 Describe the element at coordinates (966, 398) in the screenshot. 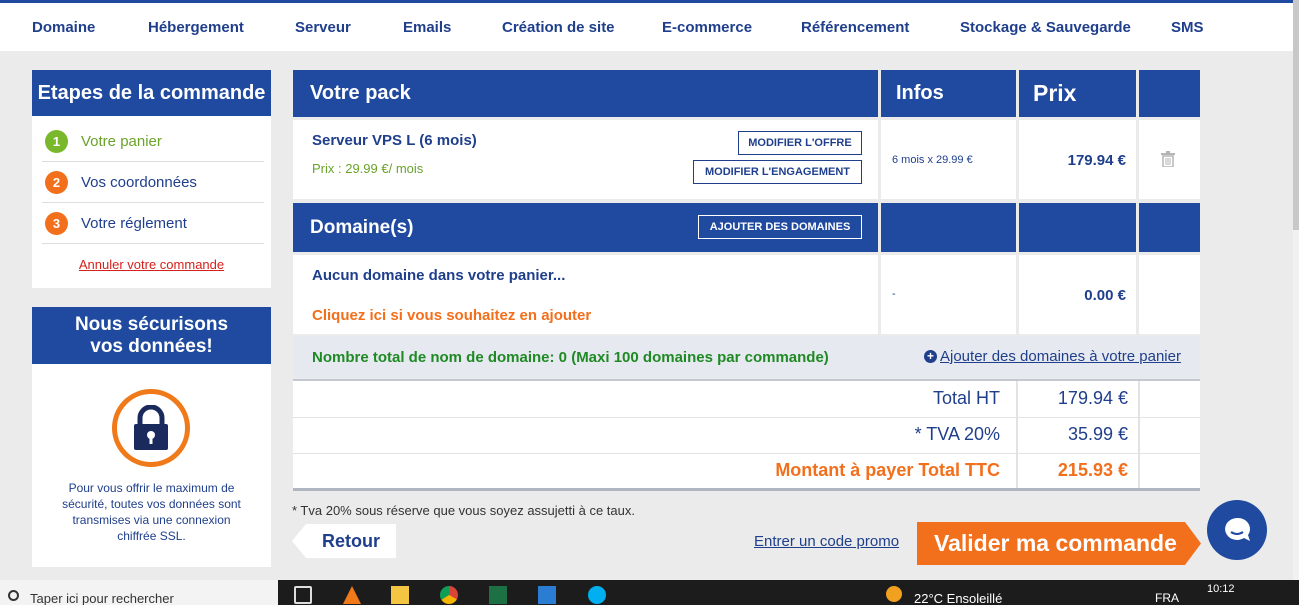

I see `total-ht-label: Total HT` at that location.